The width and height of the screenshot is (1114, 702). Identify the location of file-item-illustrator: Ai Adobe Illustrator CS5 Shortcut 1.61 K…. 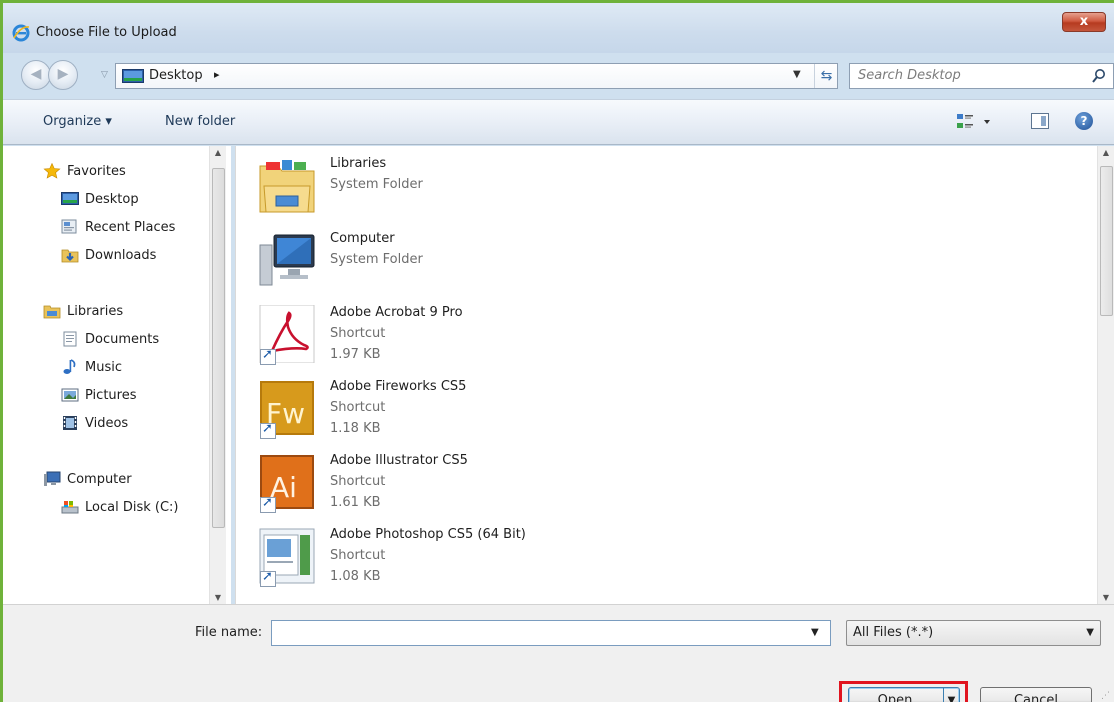
(558, 488).